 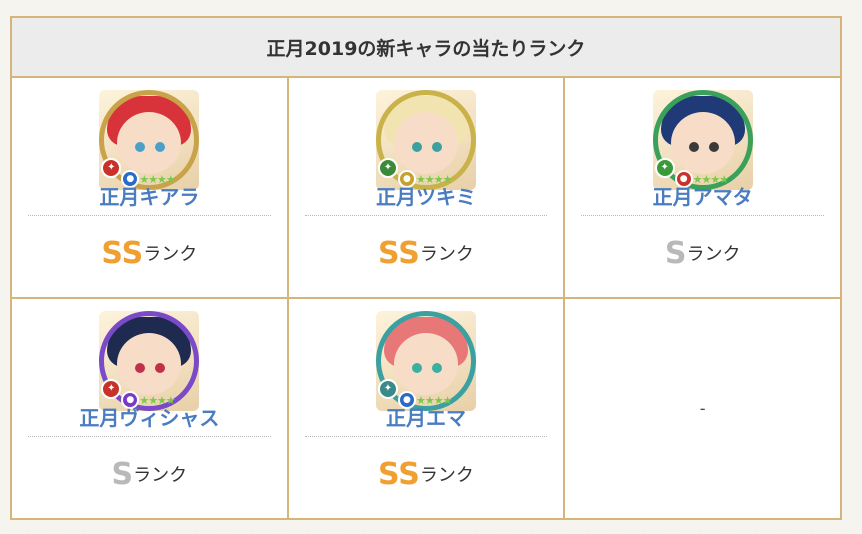 I want to click on character-name-link: 正月ヴィシャス, so click(x=149, y=416).